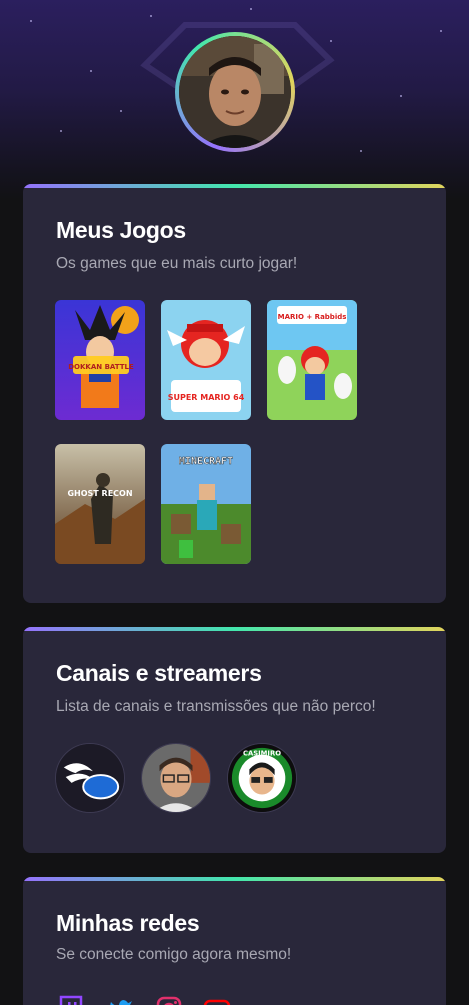 Image resolution: width=469 pixels, height=1005 pixels. What do you see at coordinates (121, 1000) in the screenshot?
I see `twitter-icon` at bounding box center [121, 1000].